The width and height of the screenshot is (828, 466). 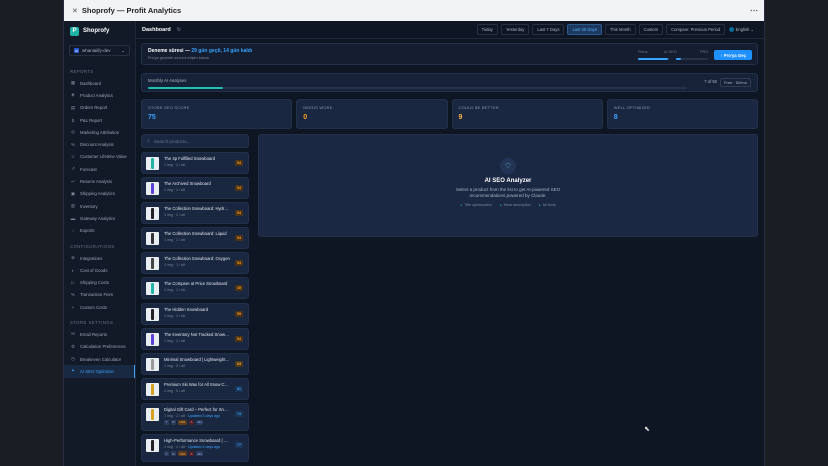 What do you see at coordinates (99, 258) in the screenshot?
I see `sidebar-item-integrations: ⊕ Integrations` at bounding box center [99, 258].